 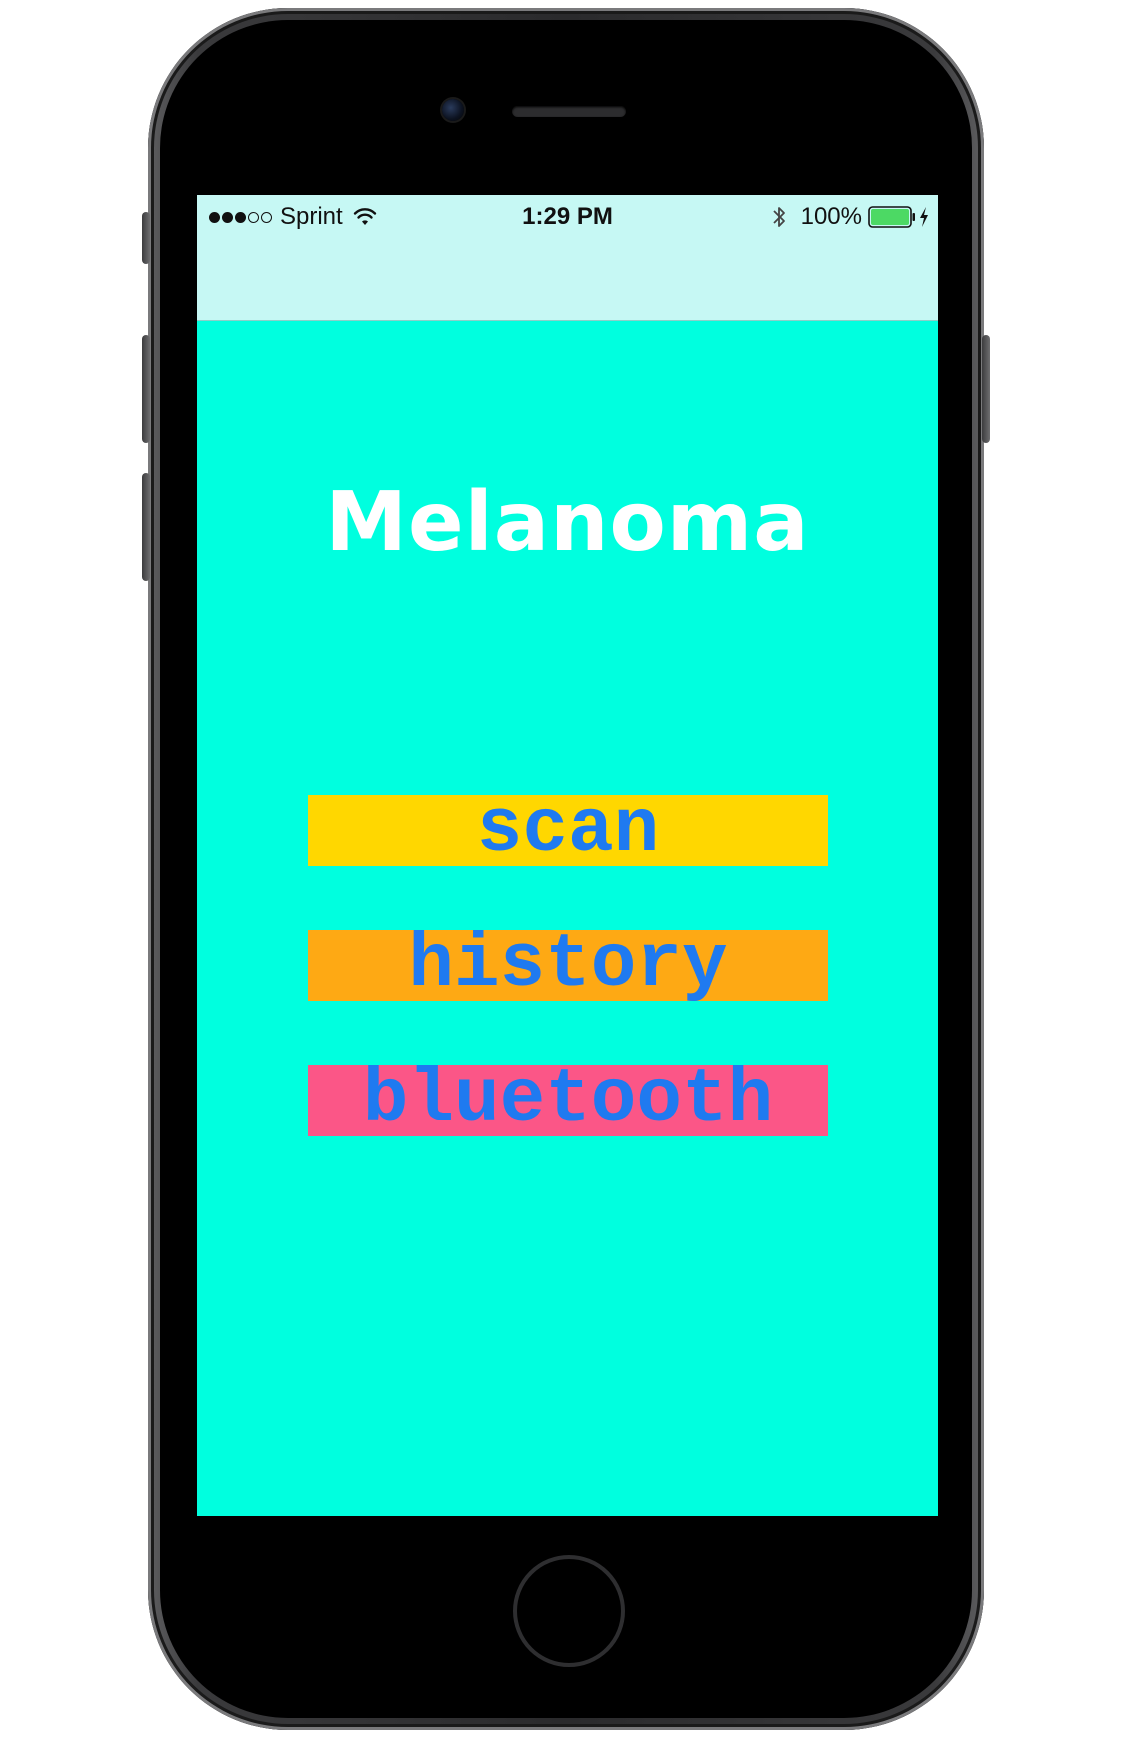 I want to click on bluetooth-icon, so click(x=778, y=217).